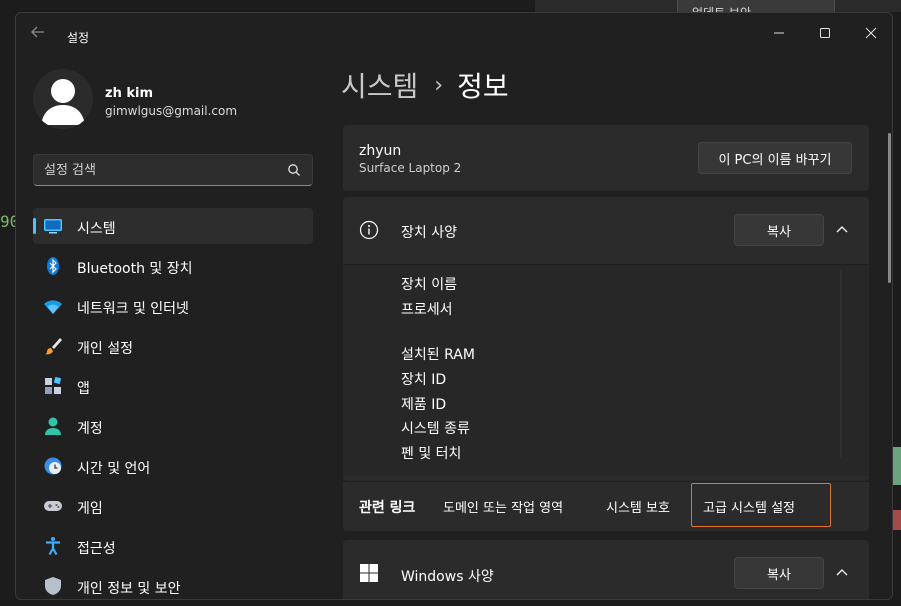 This screenshot has height=606, width=901. Describe the element at coordinates (425, 85) in the screenshot. I see `breadcrumb: 시스템 › 정보` at that location.